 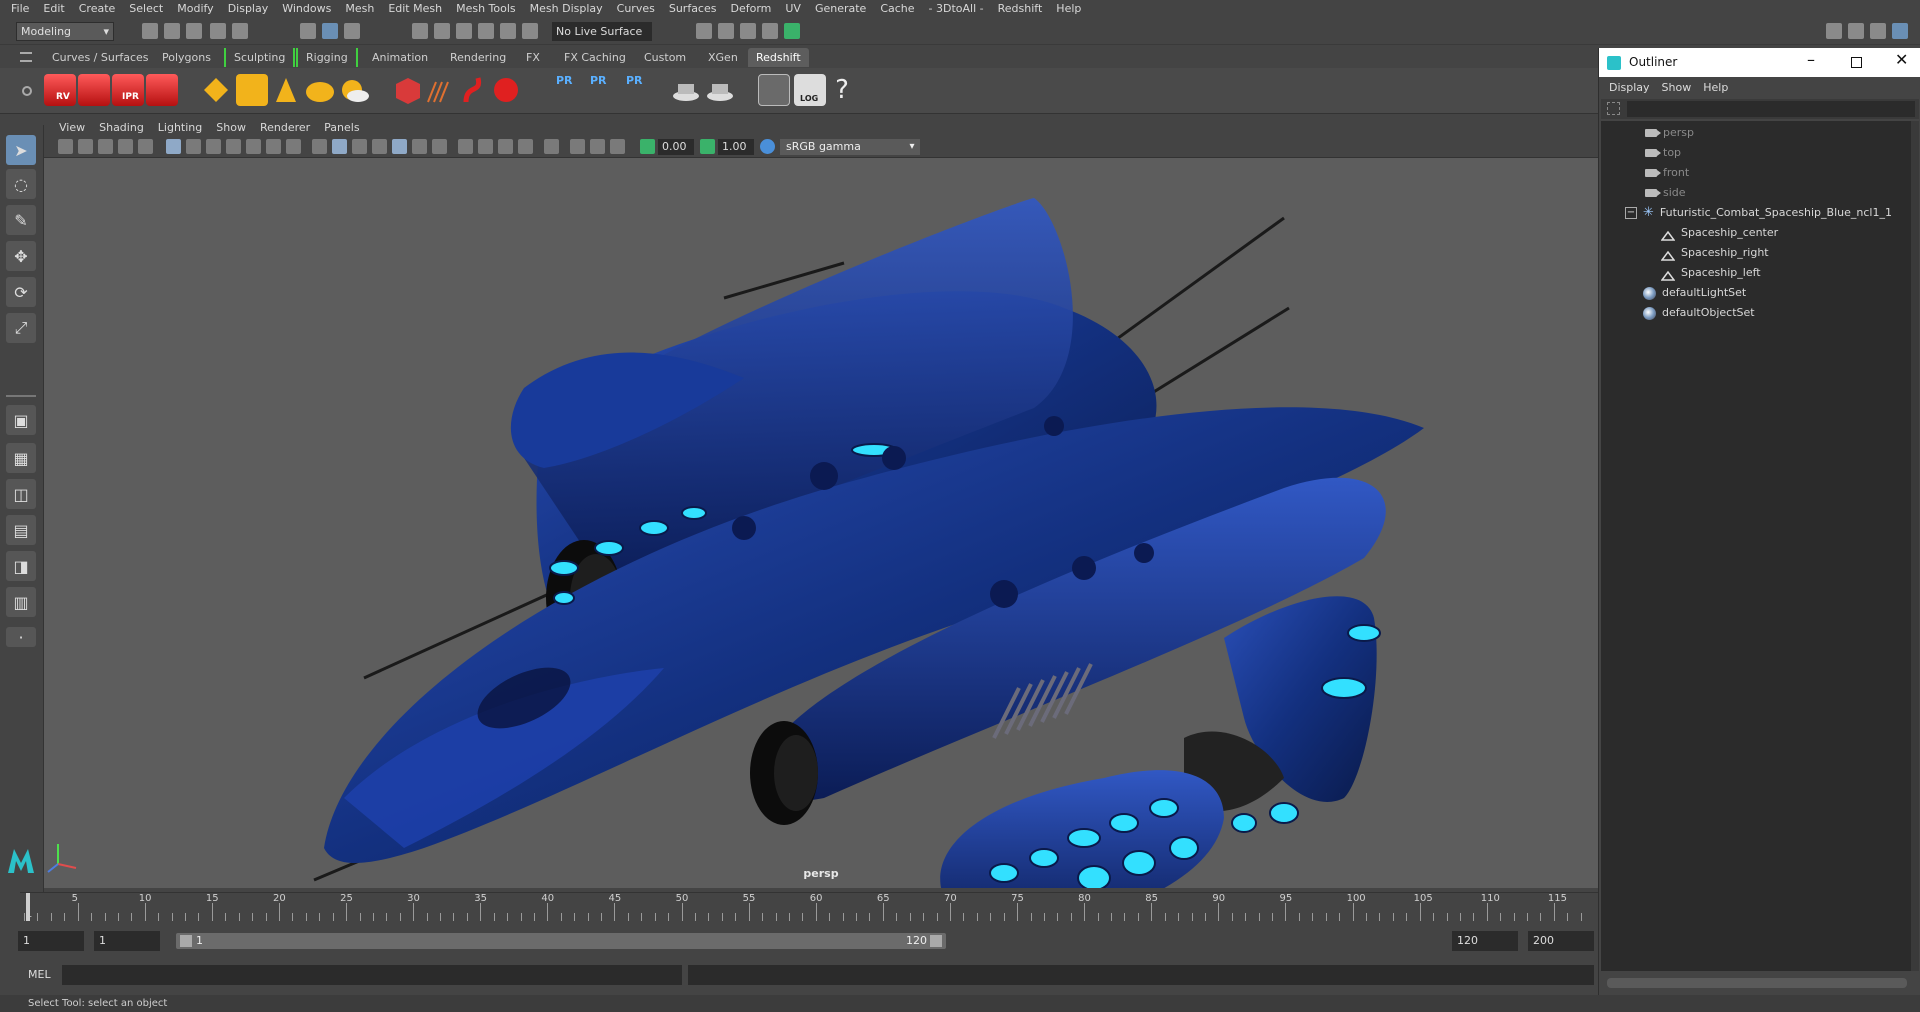 What do you see at coordinates (792, 31) in the screenshot?
I see `hypershade-icon` at bounding box center [792, 31].